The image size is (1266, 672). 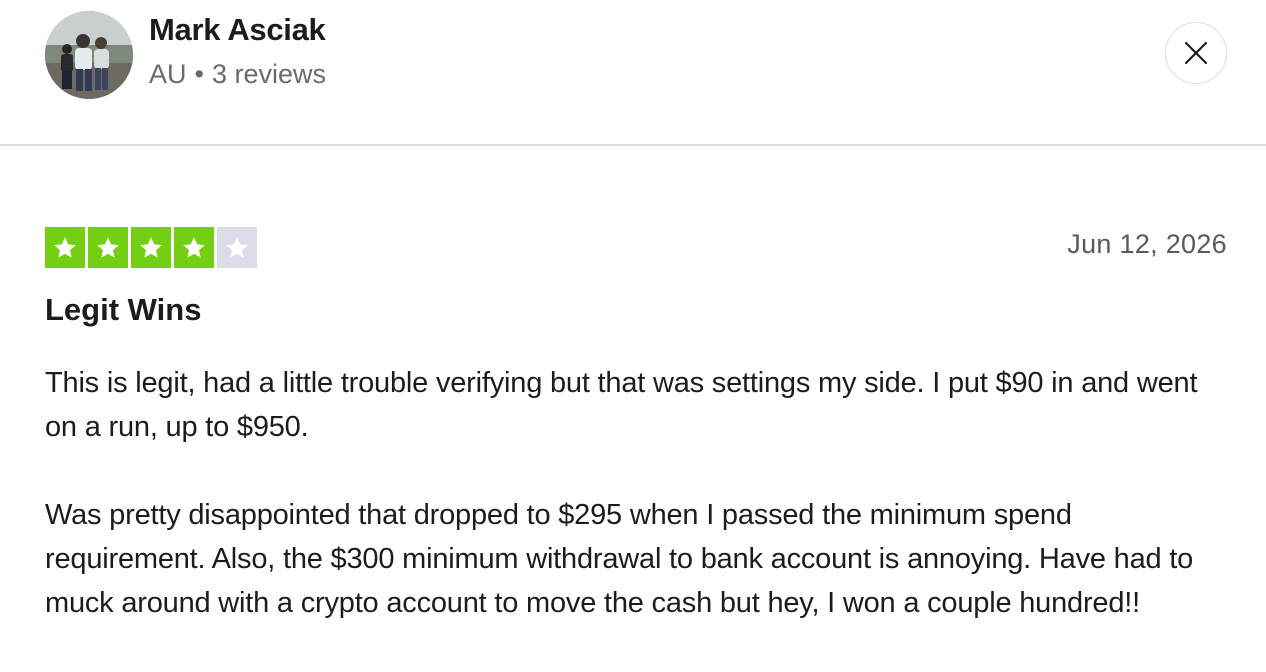 I want to click on user-photo-avatar-icon, so click(x=89, y=55).